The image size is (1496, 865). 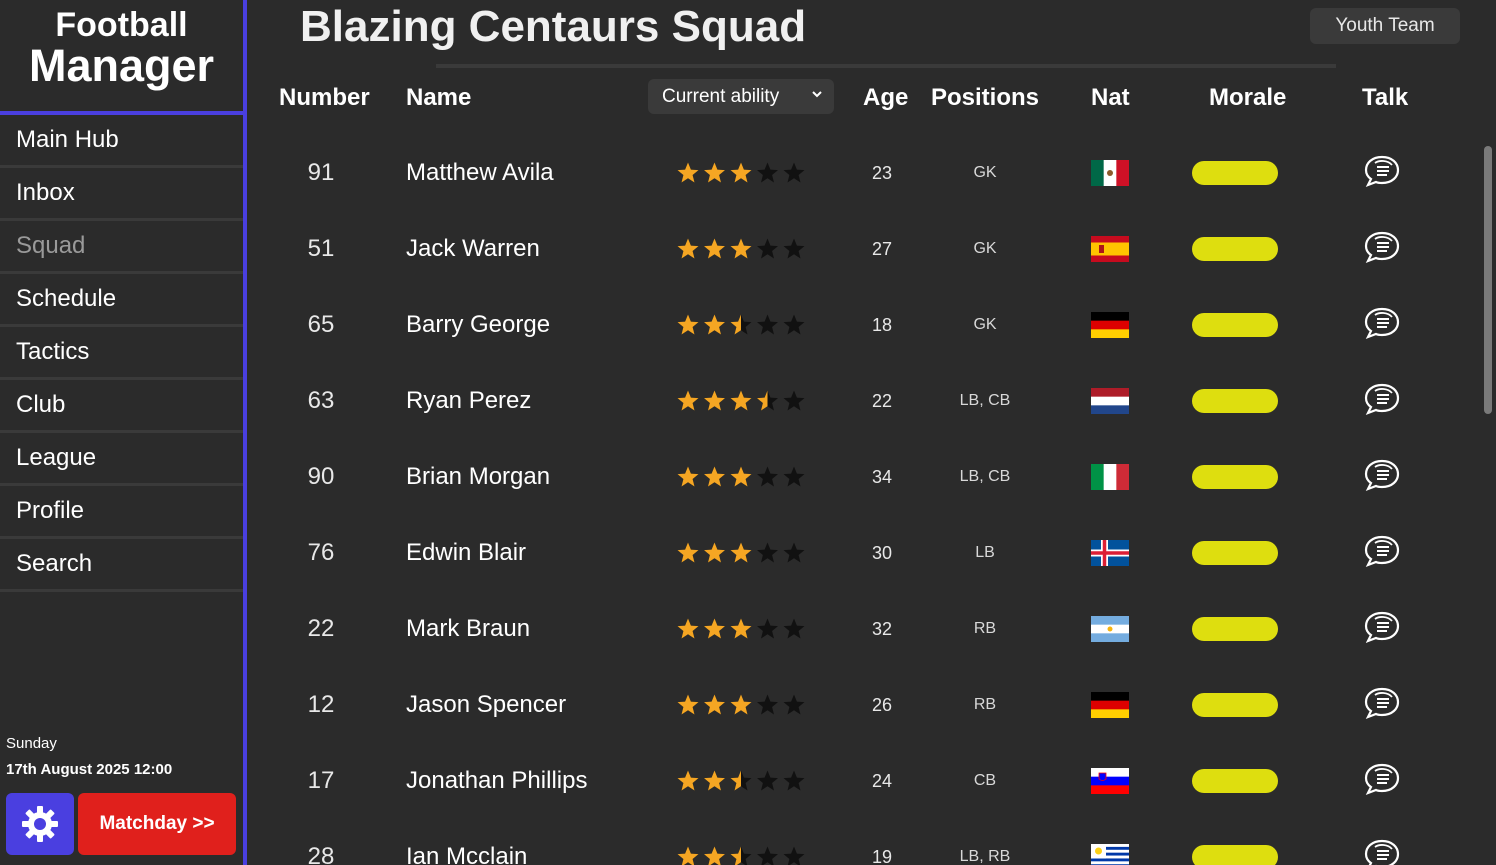 I want to click on player-age: 27, so click(x=882, y=248).